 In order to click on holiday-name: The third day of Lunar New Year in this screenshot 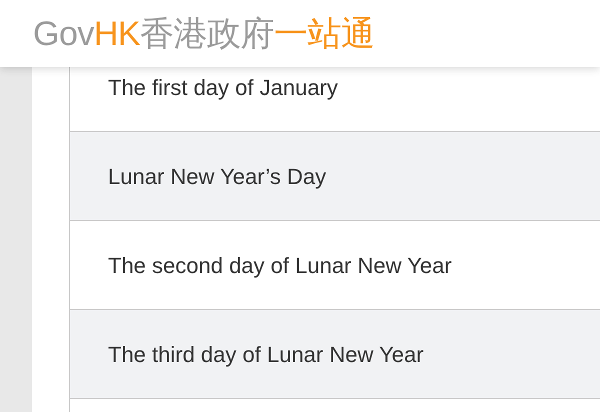, I will do `click(266, 354)`.